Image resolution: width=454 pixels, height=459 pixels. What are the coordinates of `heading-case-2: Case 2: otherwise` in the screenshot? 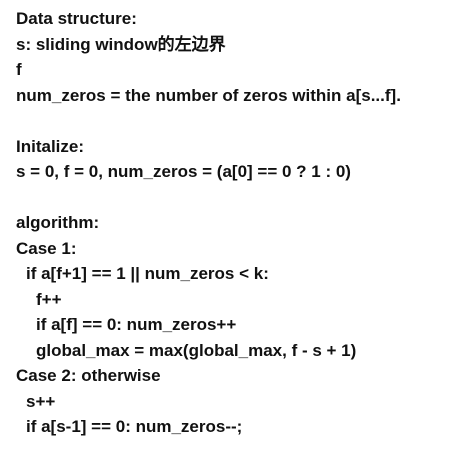 It's located at (88, 375).